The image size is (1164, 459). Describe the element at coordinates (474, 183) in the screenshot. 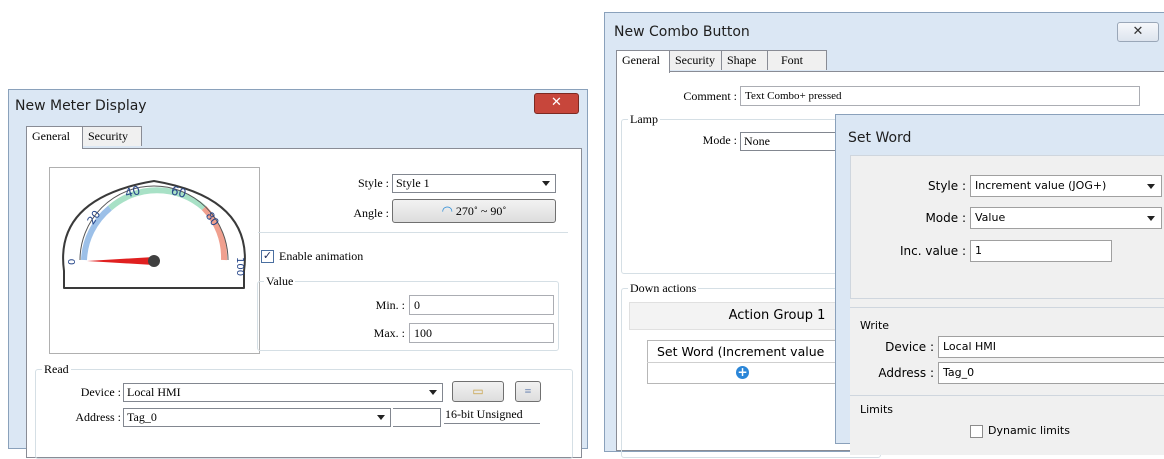

I see `style-select: Style 1` at that location.